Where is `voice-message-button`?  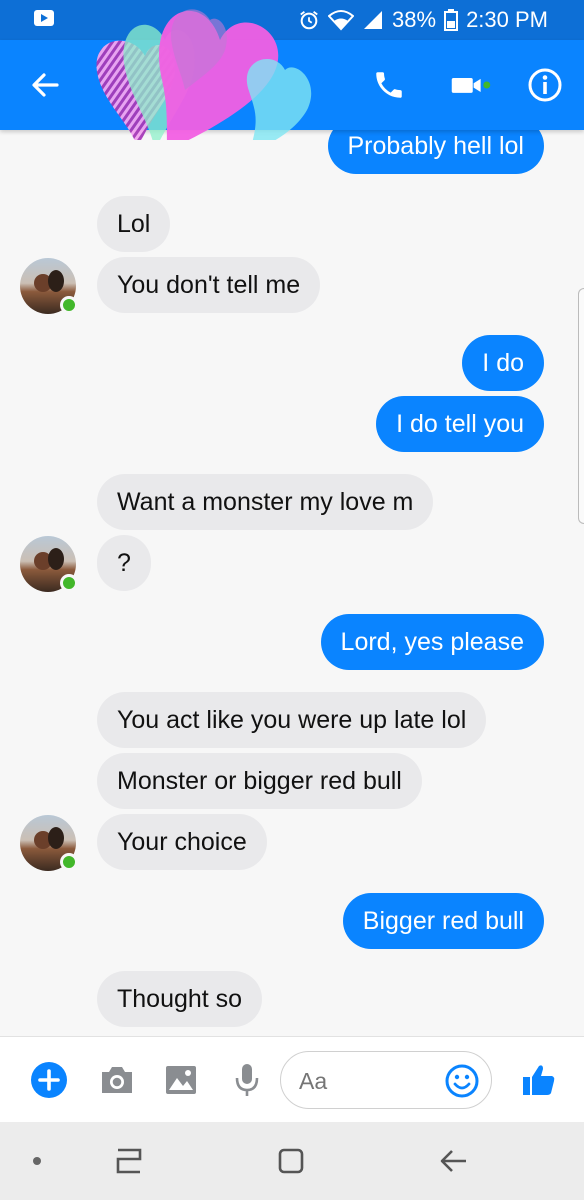
voice-message-button is located at coordinates (247, 1080).